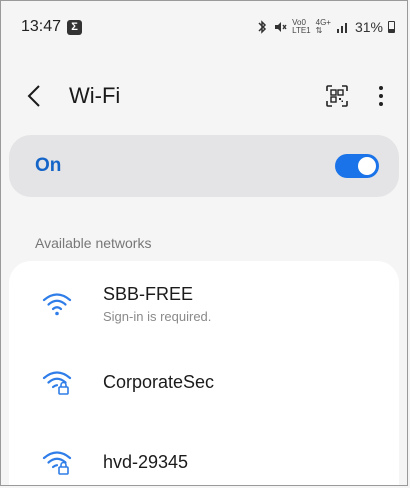 This screenshot has width=410, height=488. Describe the element at coordinates (367, 166) in the screenshot. I see `switch-knob` at that location.